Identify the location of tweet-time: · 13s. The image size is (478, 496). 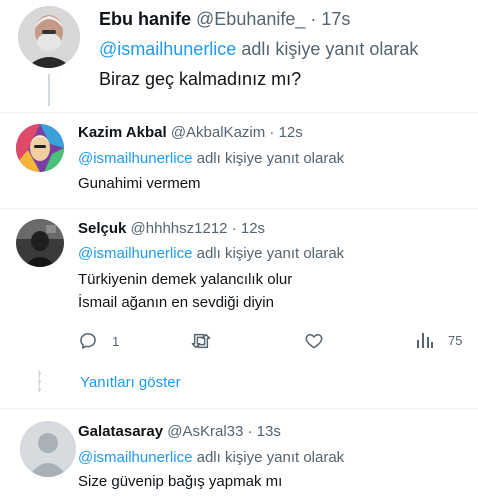
(264, 431).